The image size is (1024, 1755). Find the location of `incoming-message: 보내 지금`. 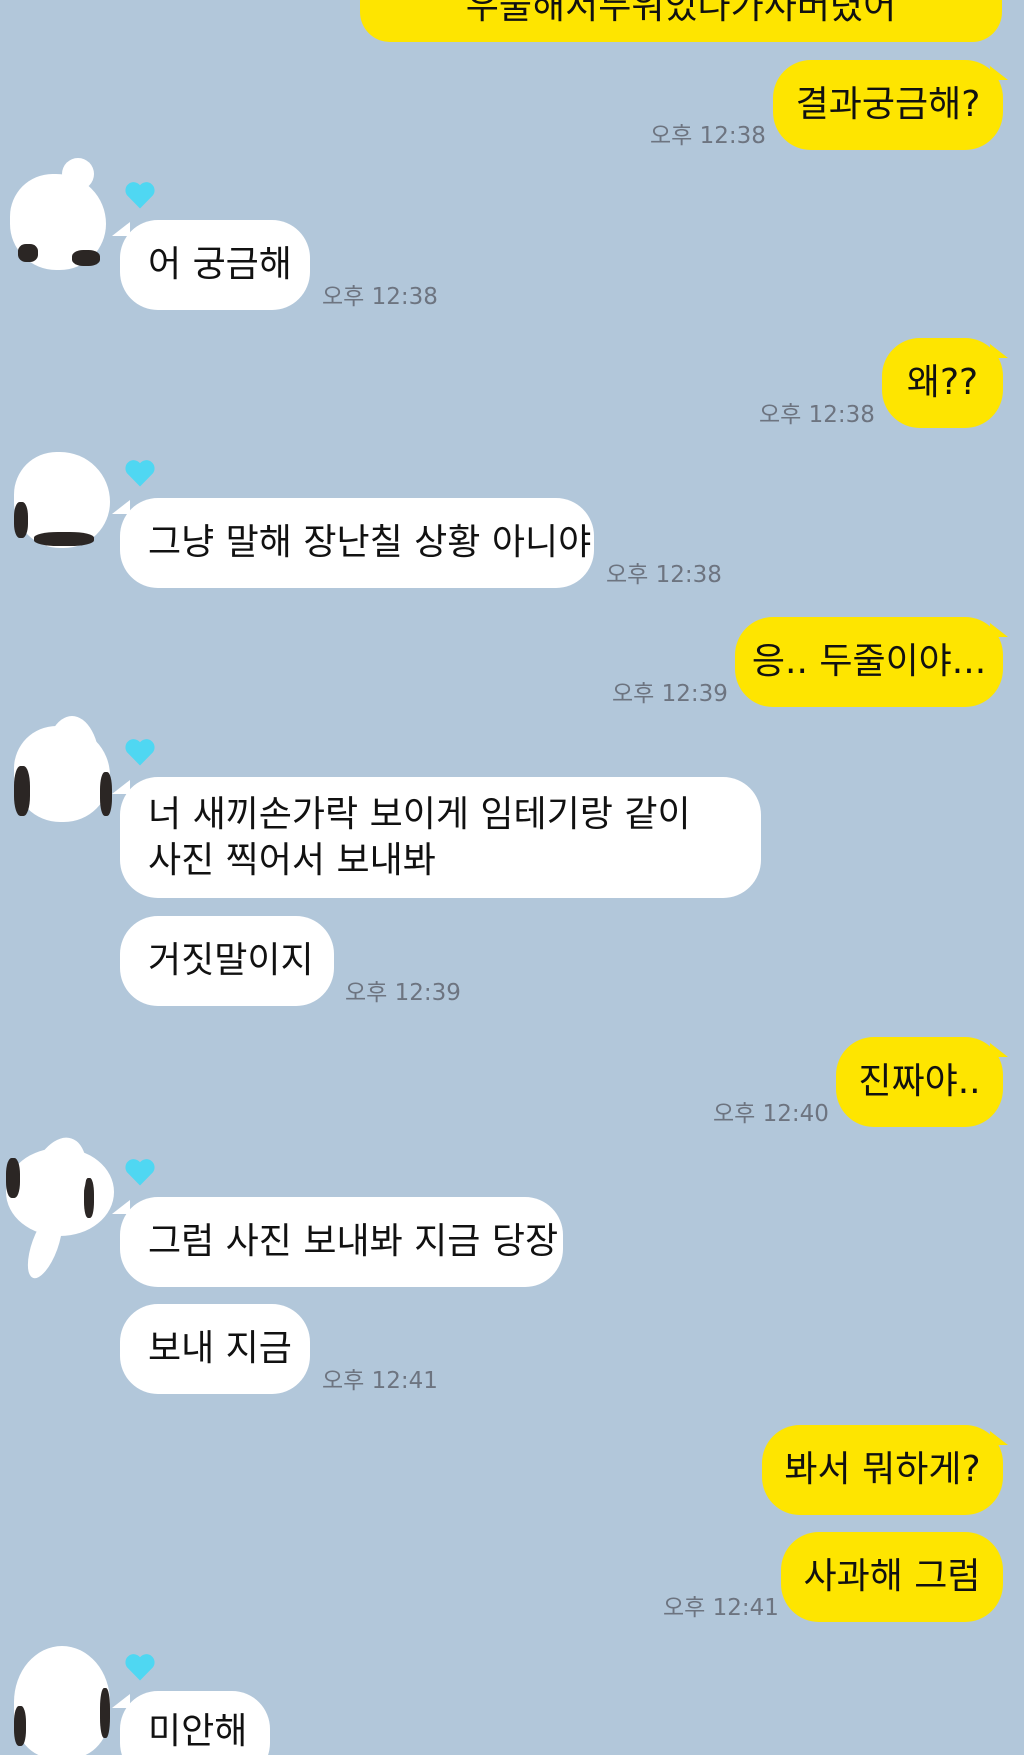

incoming-message: 보내 지금 is located at coordinates (215, 1349).